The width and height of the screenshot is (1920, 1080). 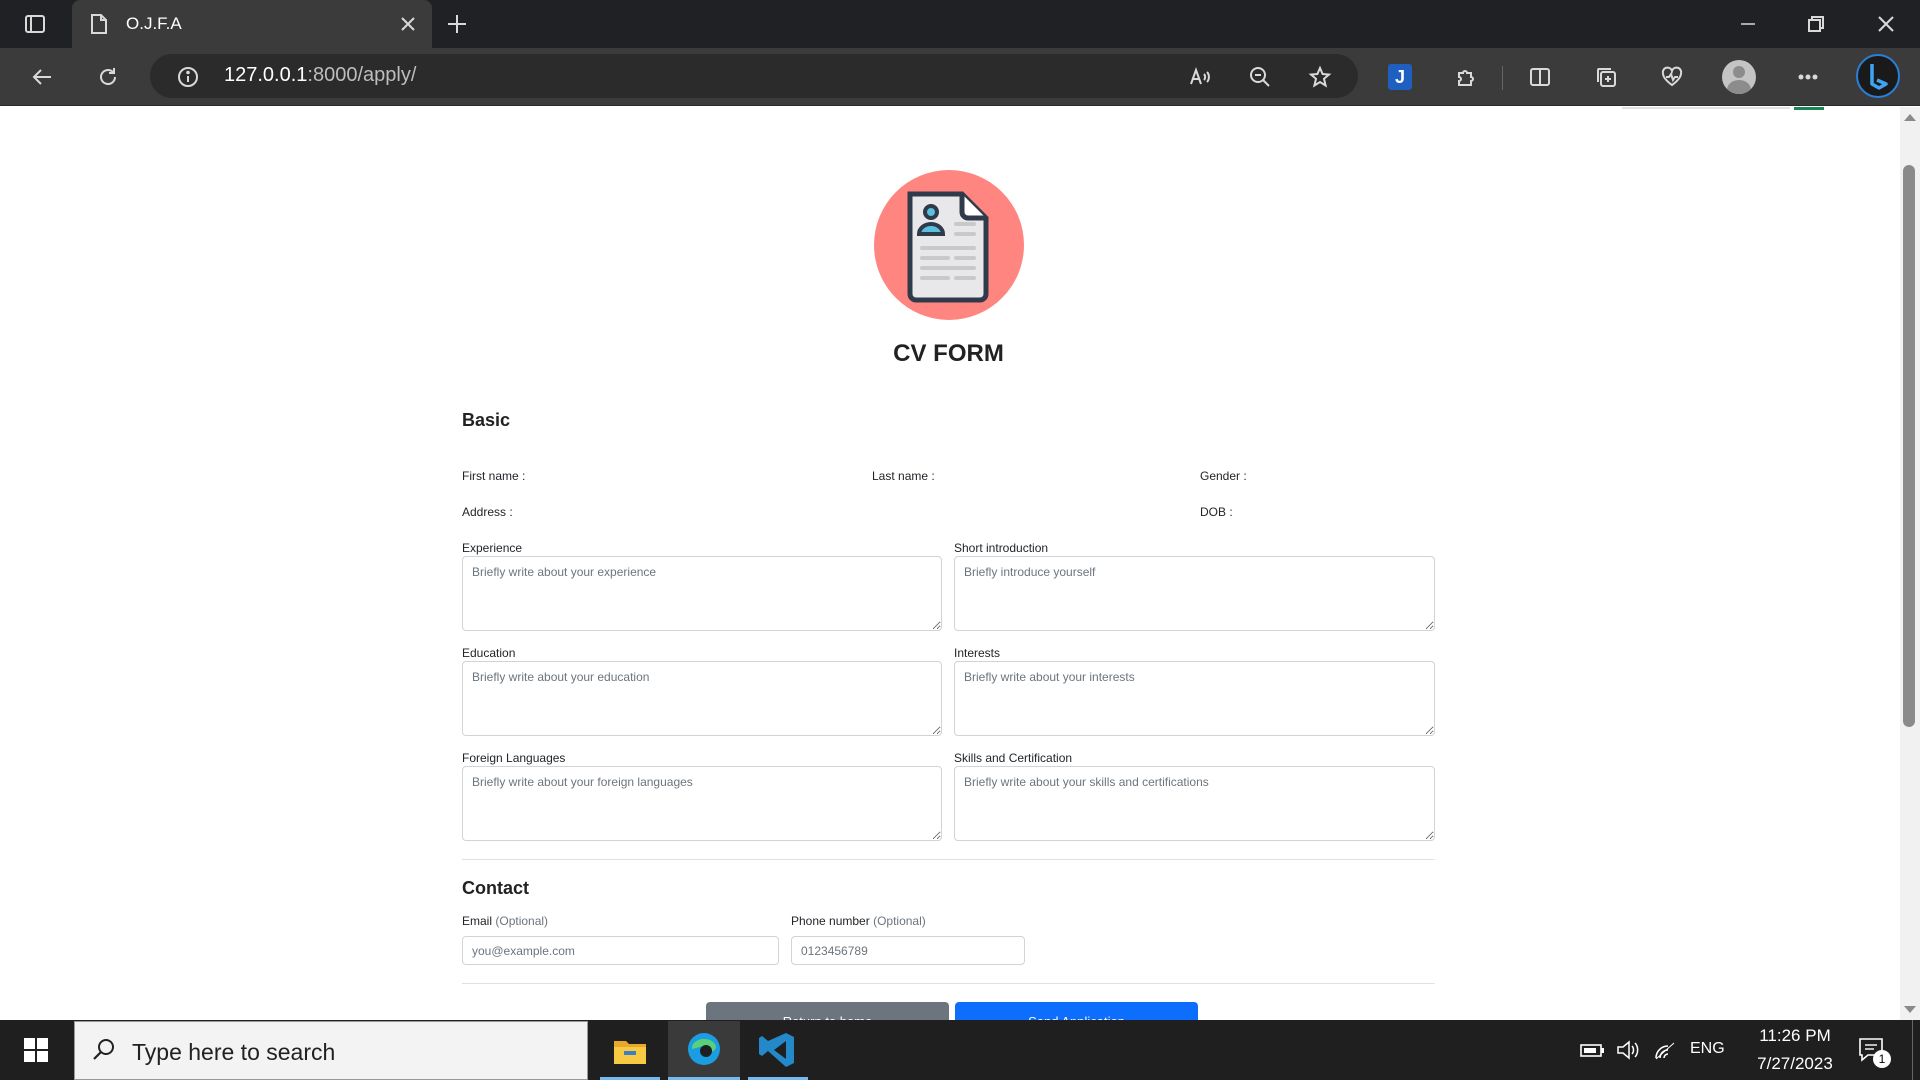 What do you see at coordinates (827, 1011) in the screenshot?
I see `return-home-button: Return to home` at bounding box center [827, 1011].